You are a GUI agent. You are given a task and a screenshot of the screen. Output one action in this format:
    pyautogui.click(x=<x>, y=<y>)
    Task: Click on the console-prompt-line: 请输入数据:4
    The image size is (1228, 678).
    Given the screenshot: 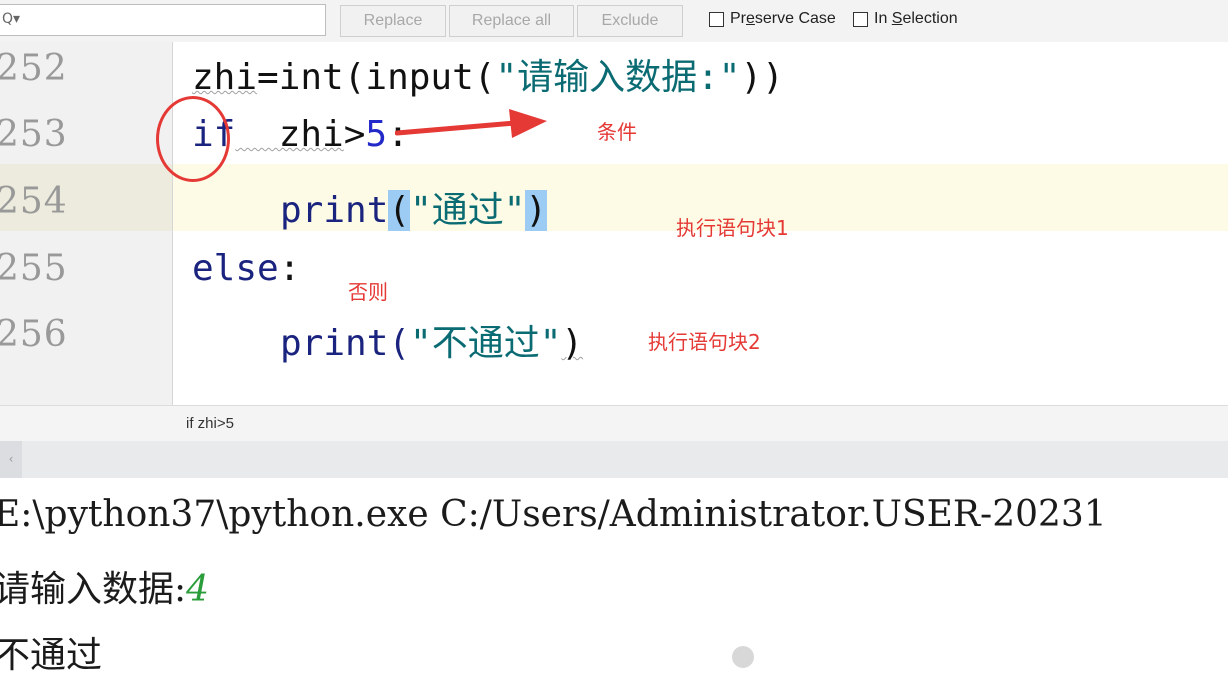 What is the action you would take?
    pyautogui.click(x=104, y=586)
    